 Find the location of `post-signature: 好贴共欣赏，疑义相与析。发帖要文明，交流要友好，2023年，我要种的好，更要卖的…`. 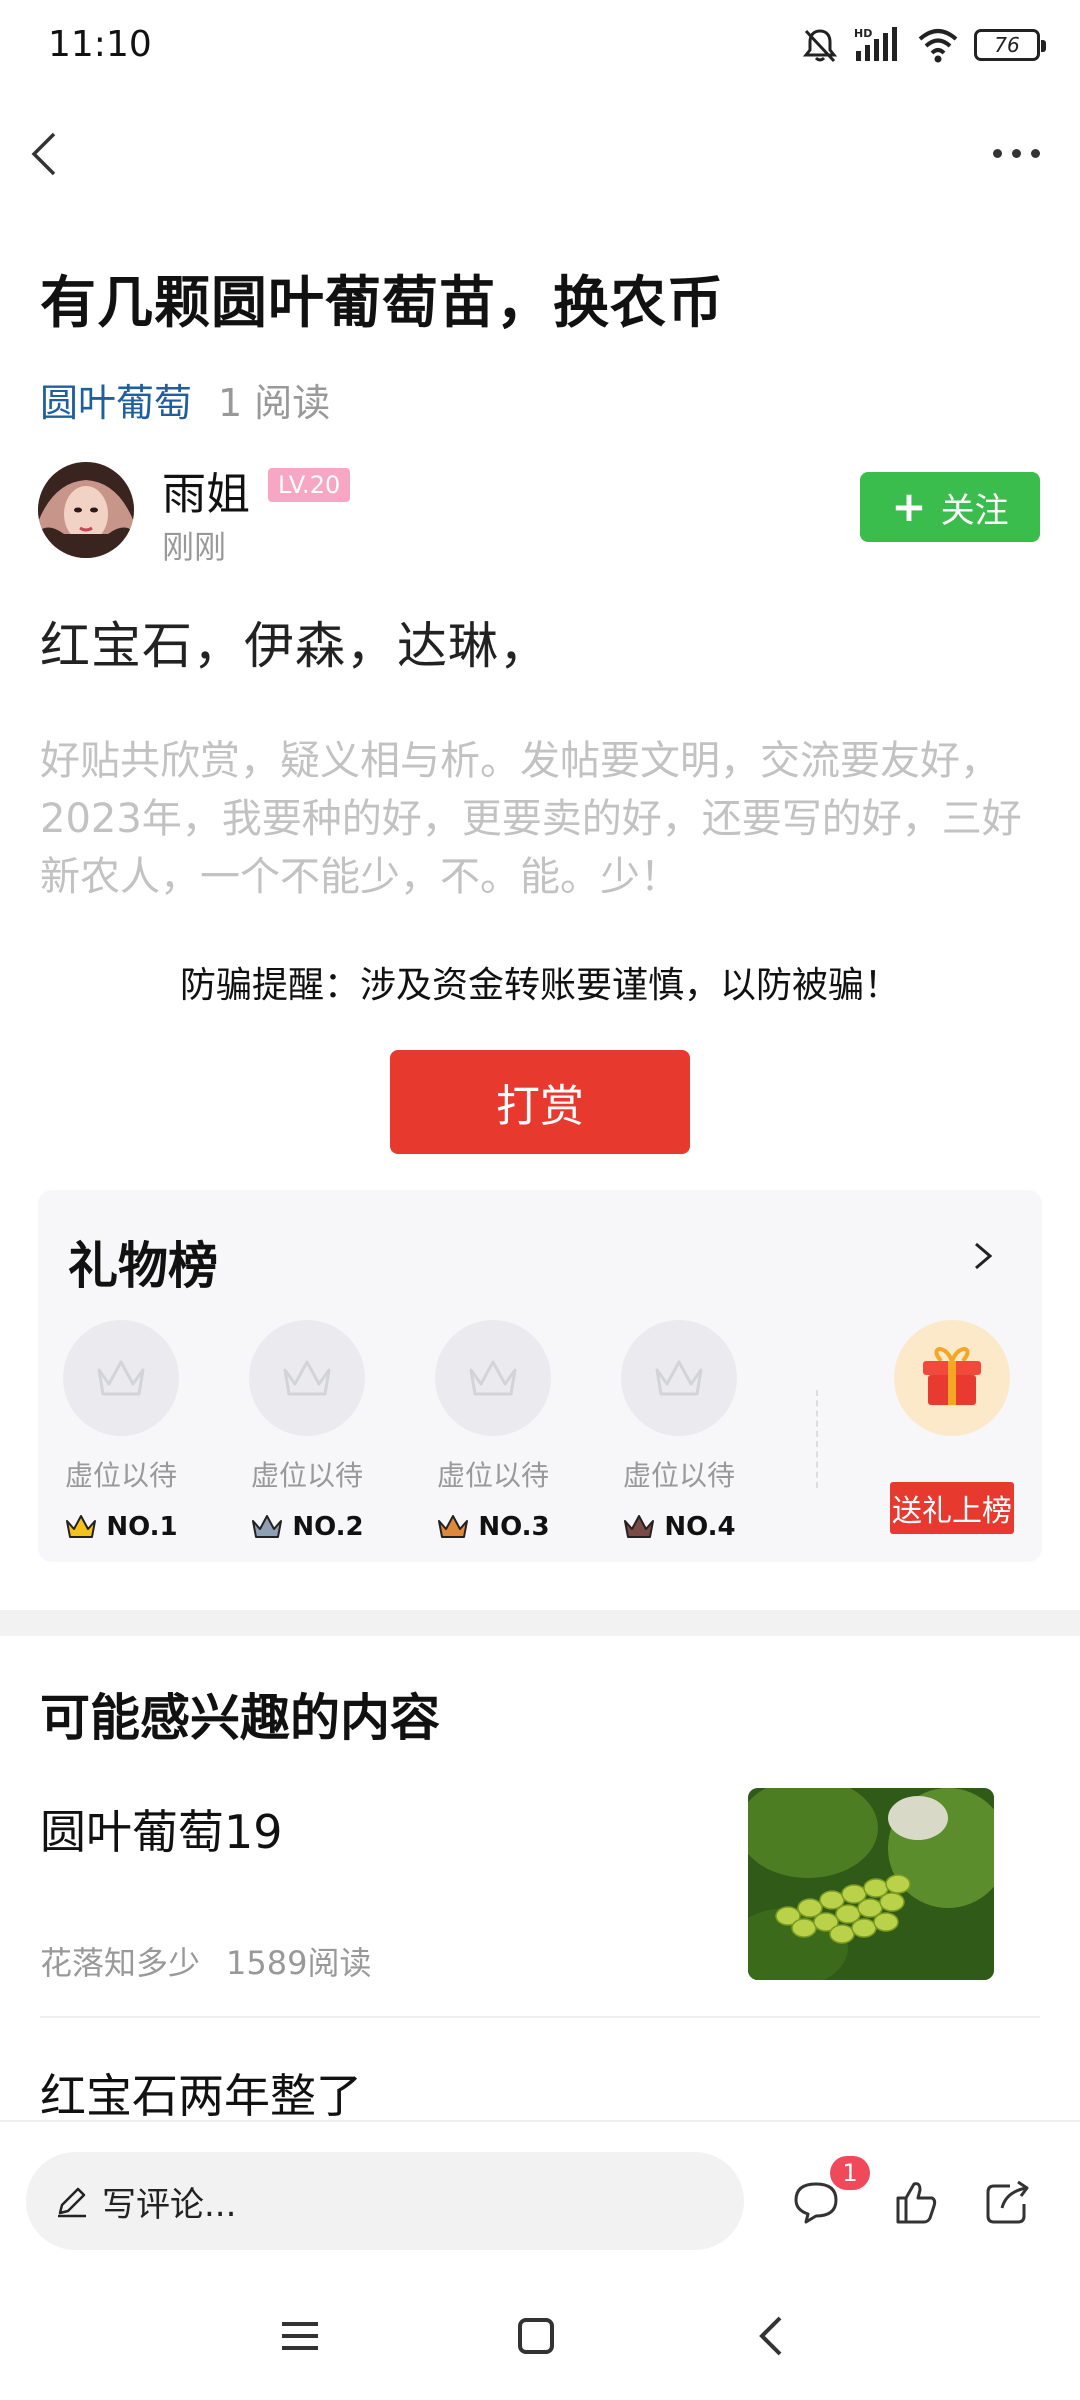

post-signature: 好贴共欣赏，疑义相与析。发帖要文明，交流要友好，2023年，我要种的好，更要卖的… is located at coordinates (531, 819).